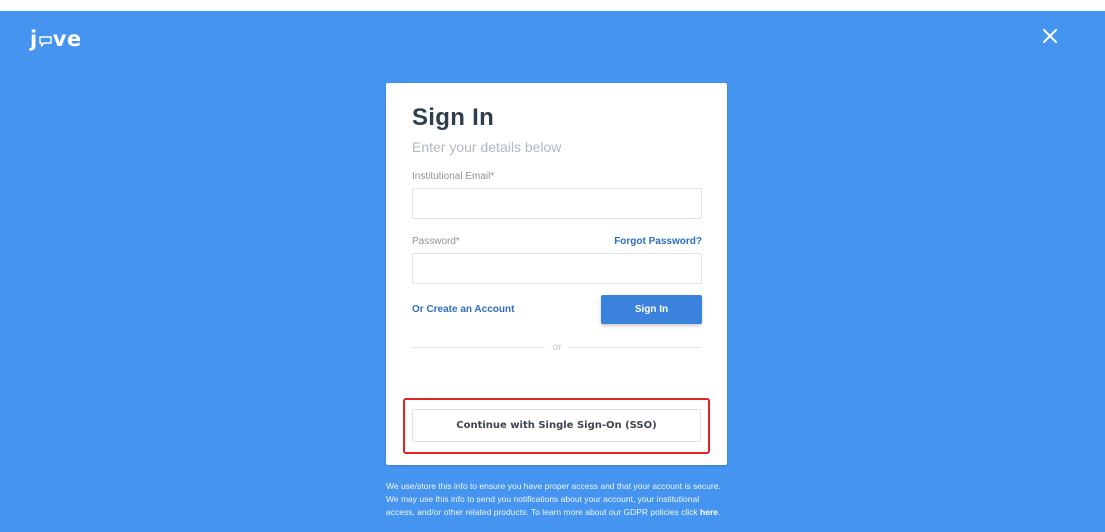 This screenshot has height=532, width=1105. Describe the element at coordinates (557, 268) in the screenshot. I see `password-field` at that location.